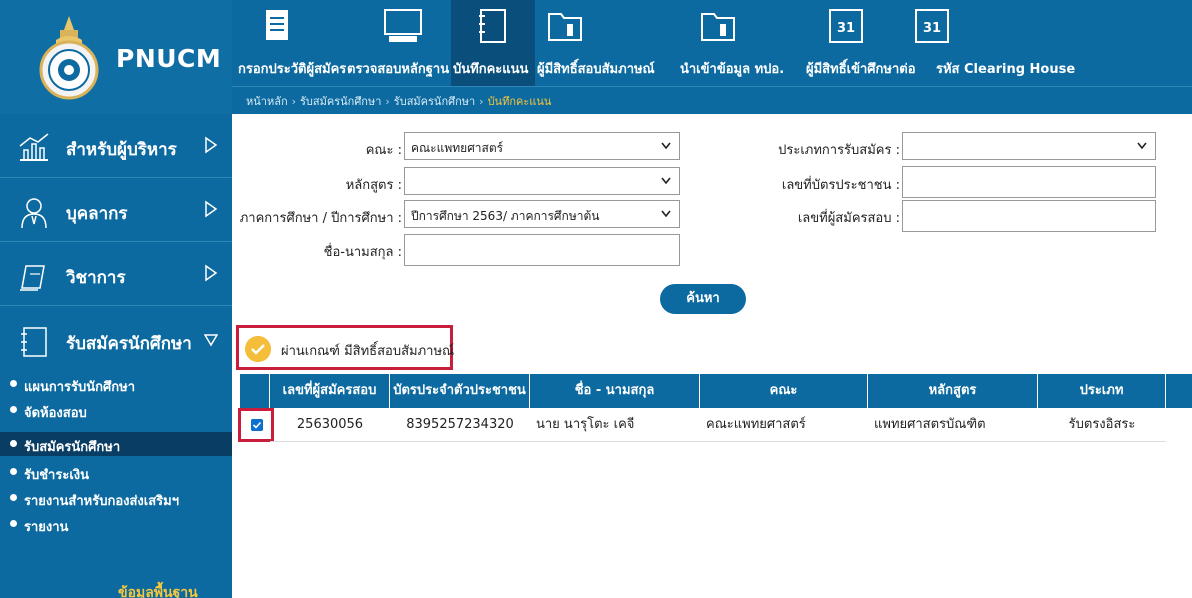 Image resolution: width=1192 pixels, height=598 pixels. I want to click on calendar-icon: 31, so click(932, 26).